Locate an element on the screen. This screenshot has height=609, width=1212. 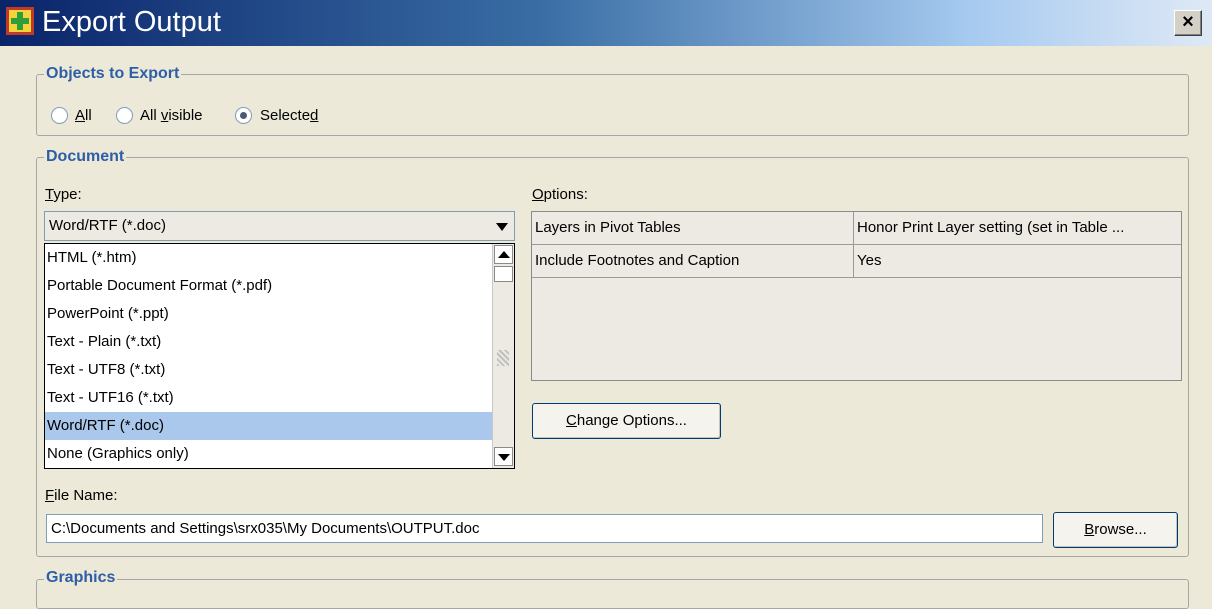
scroll-grip-icon is located at coordinates (503, 358).